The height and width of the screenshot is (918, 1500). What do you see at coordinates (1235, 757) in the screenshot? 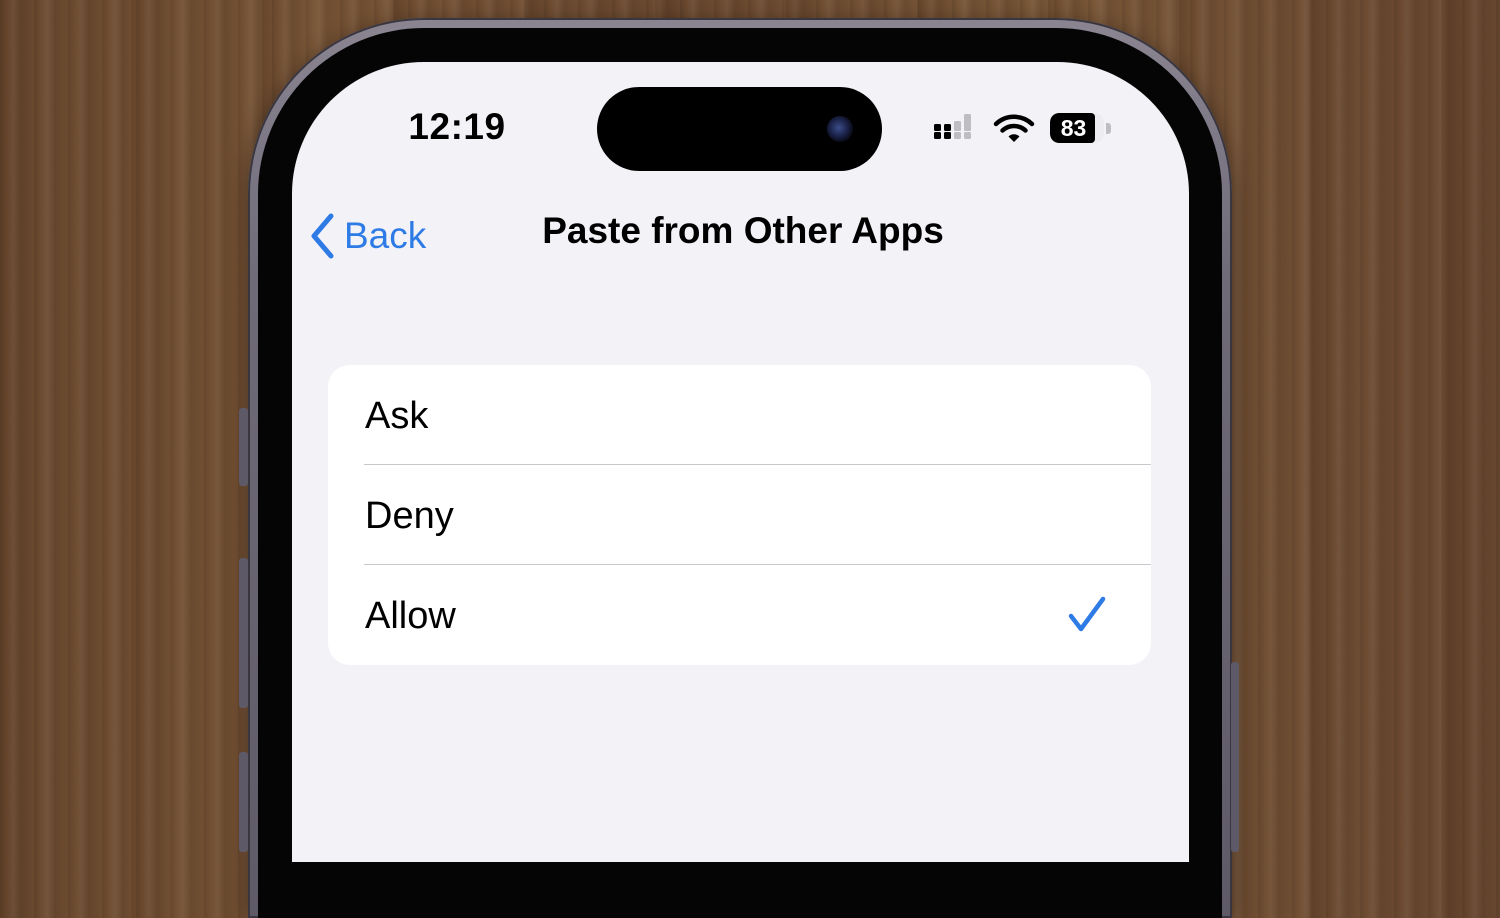
I see `power-button` at bounding box center [1235, 757].